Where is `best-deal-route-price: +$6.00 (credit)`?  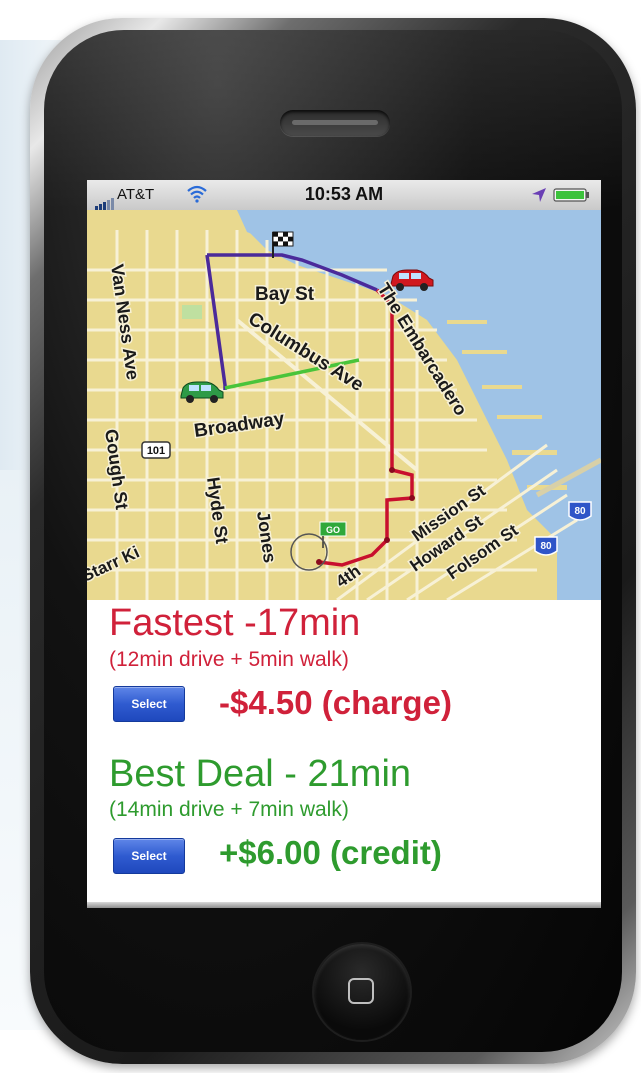
best-deal-route-price: +$6.00 (credit) is located at coordinates (330, 852).